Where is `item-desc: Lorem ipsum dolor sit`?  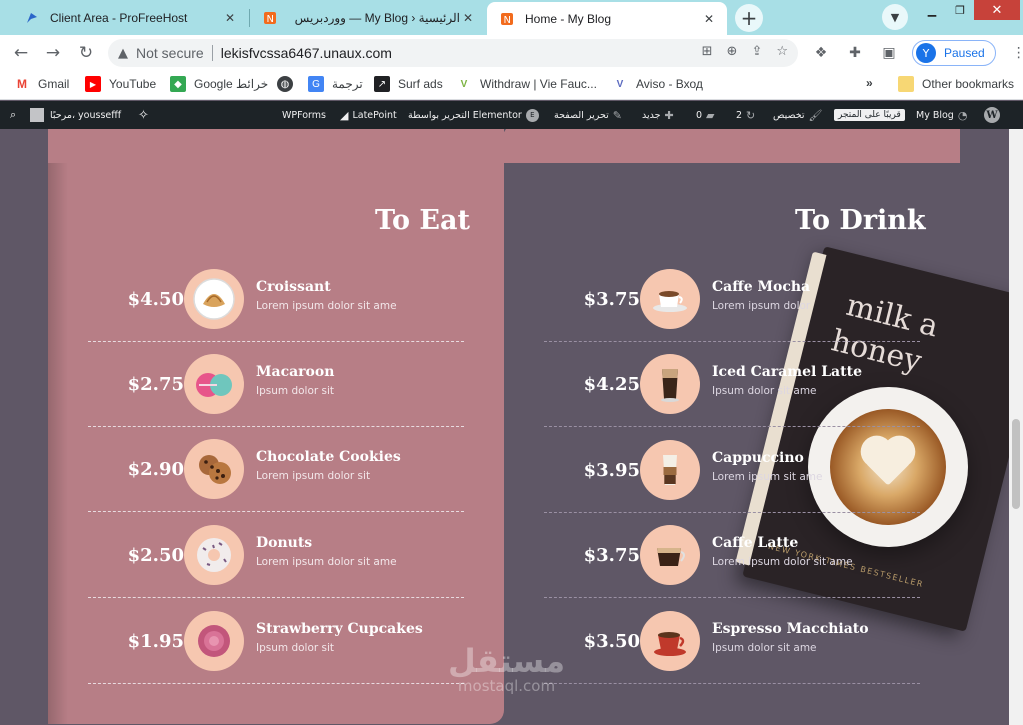
item-desc: Lorem ipsum dolor sit is located at coordinates (313, 476).